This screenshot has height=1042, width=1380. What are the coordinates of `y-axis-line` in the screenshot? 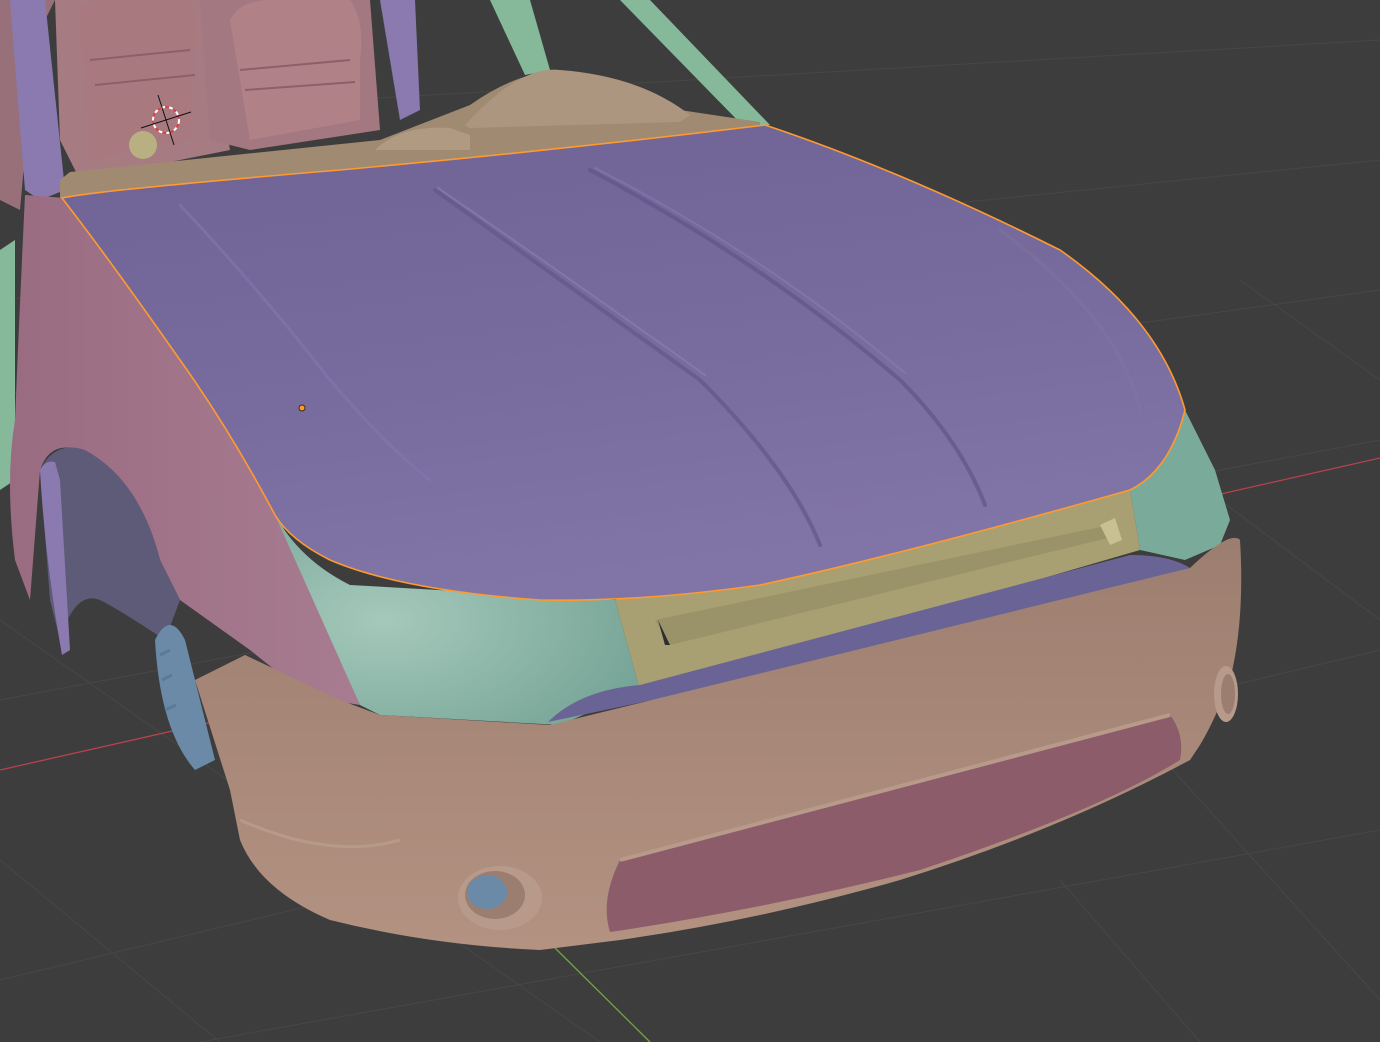 It's located at (602, 994).